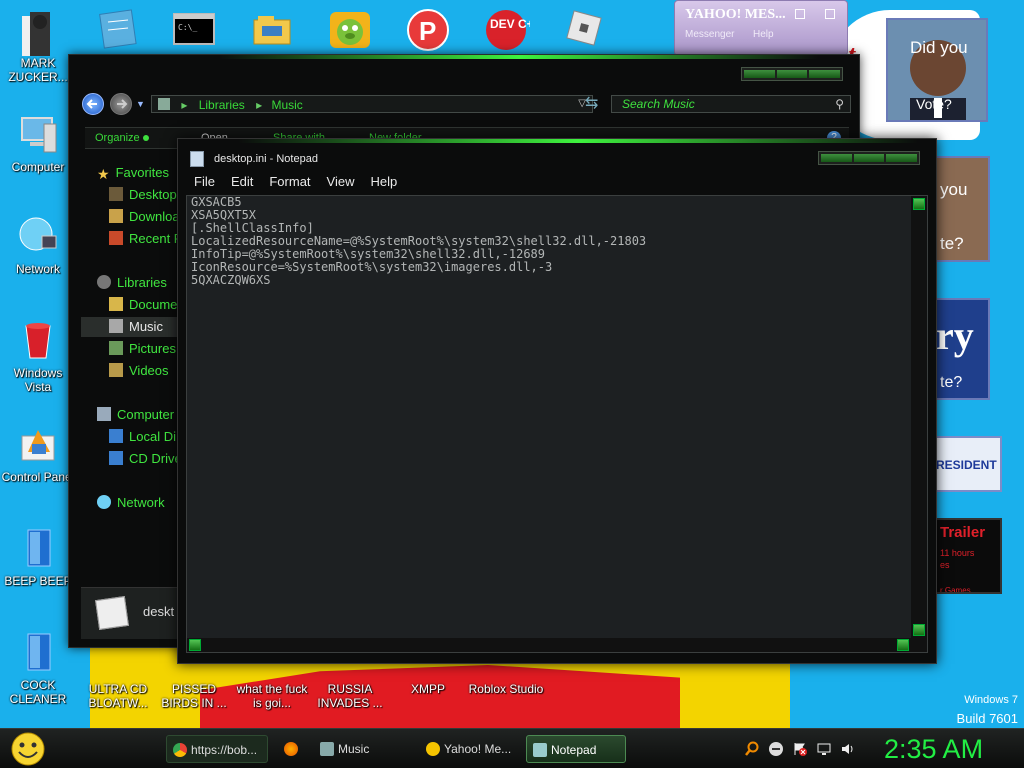  What do you see at coordinates (117, 138) in the screenshot?
I see `organize-button: Organize` at bounding box center [117, 138].